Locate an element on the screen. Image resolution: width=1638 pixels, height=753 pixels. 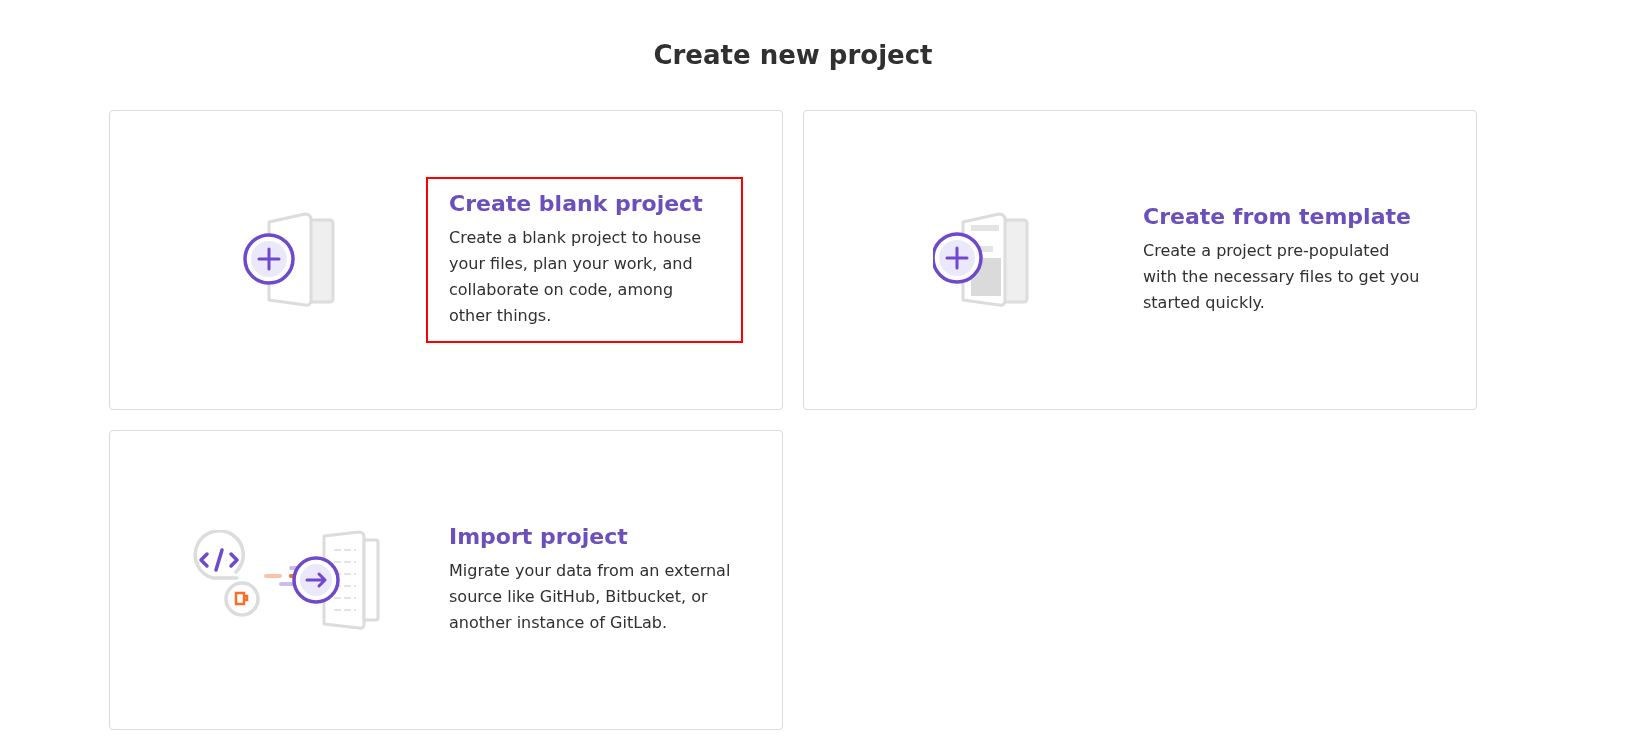
card-title: Create from template is located at coordinates (1277, 217).